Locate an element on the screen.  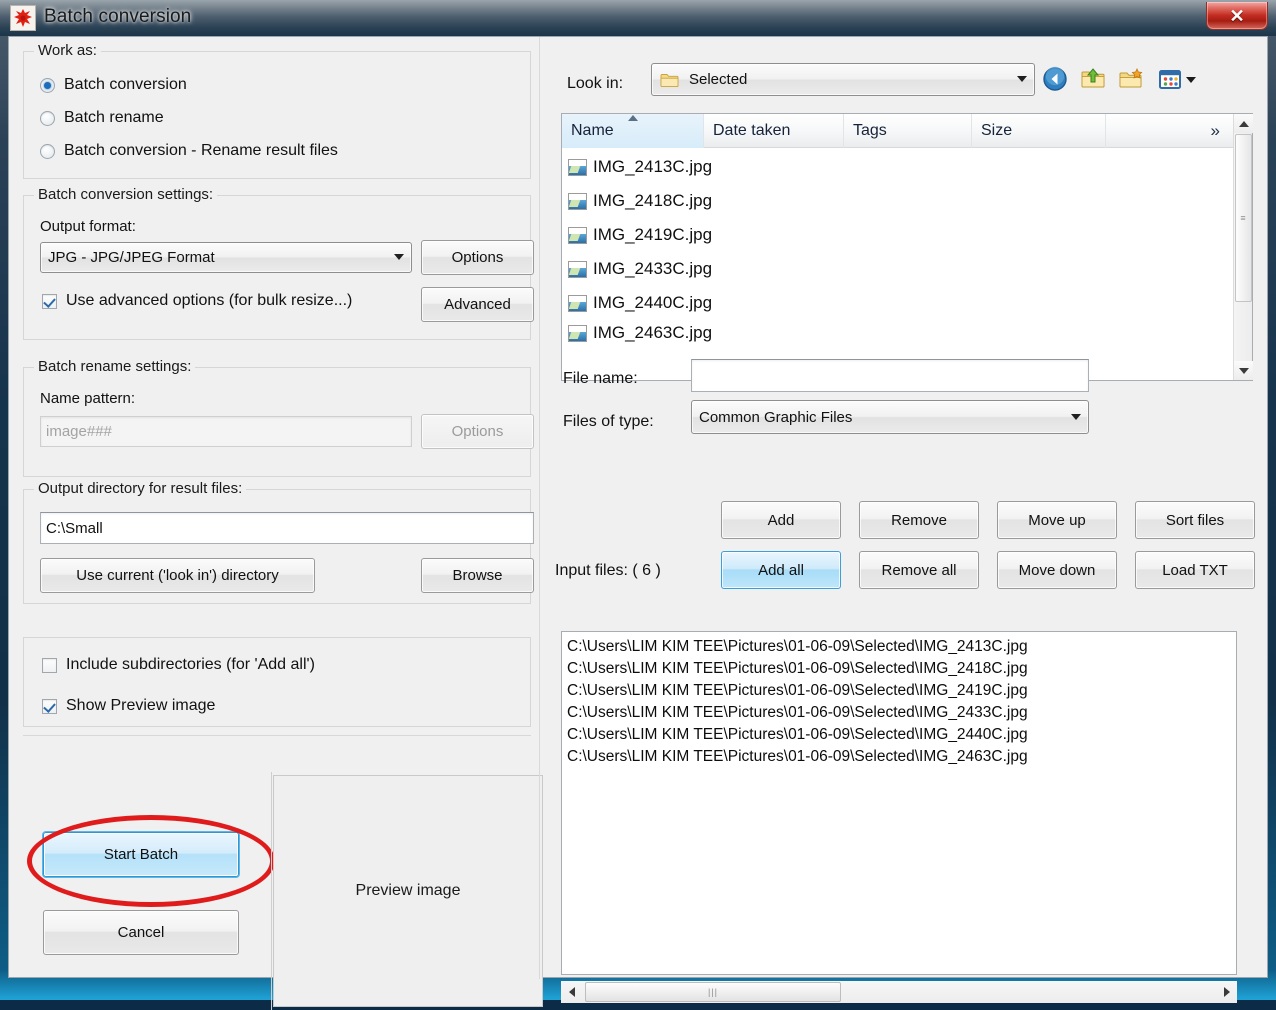
sort-files-button: Sort files is located at coordinates (1195, 520).